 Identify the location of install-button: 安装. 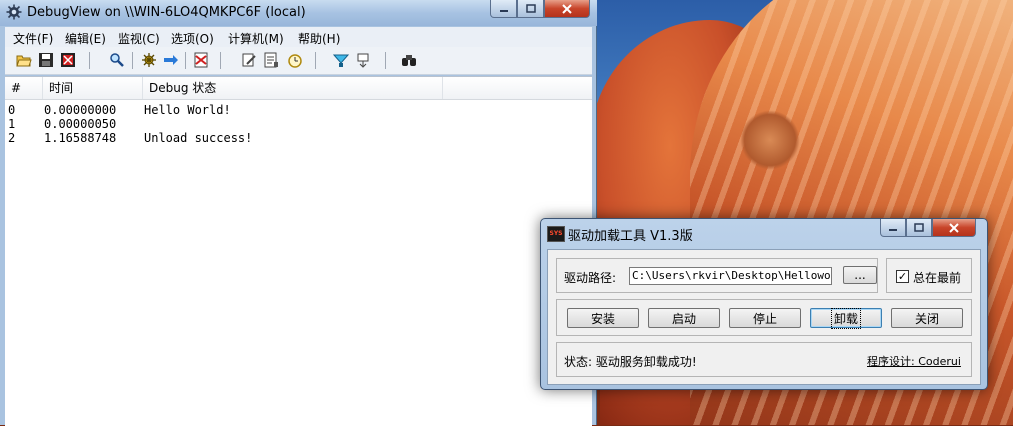
(603, 318).